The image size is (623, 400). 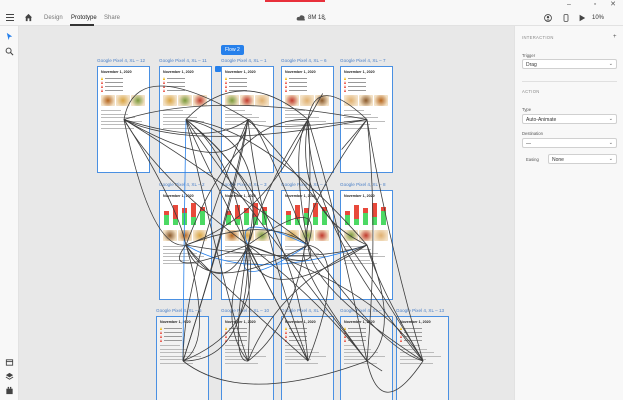 I want to click on flow-home-icon, so click(x=218, y=69).